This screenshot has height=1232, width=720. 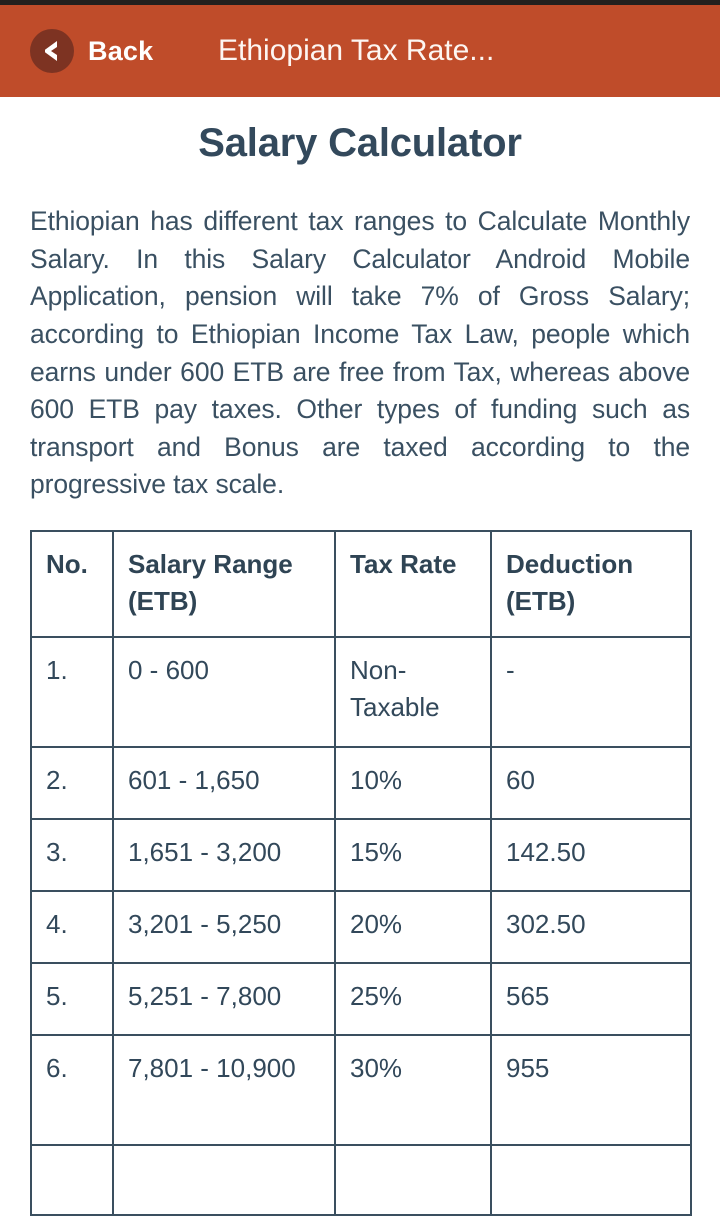 What do you see at coordinates (52, 51) in the screenshot?
I see `chevron-left-icon` at bounding box center [52, 51].